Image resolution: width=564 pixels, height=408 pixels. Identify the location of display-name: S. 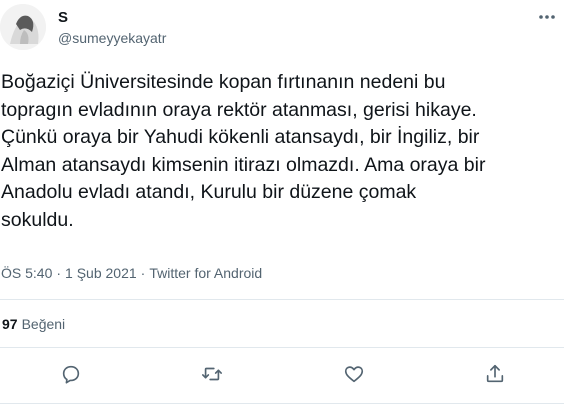
(63, 17).